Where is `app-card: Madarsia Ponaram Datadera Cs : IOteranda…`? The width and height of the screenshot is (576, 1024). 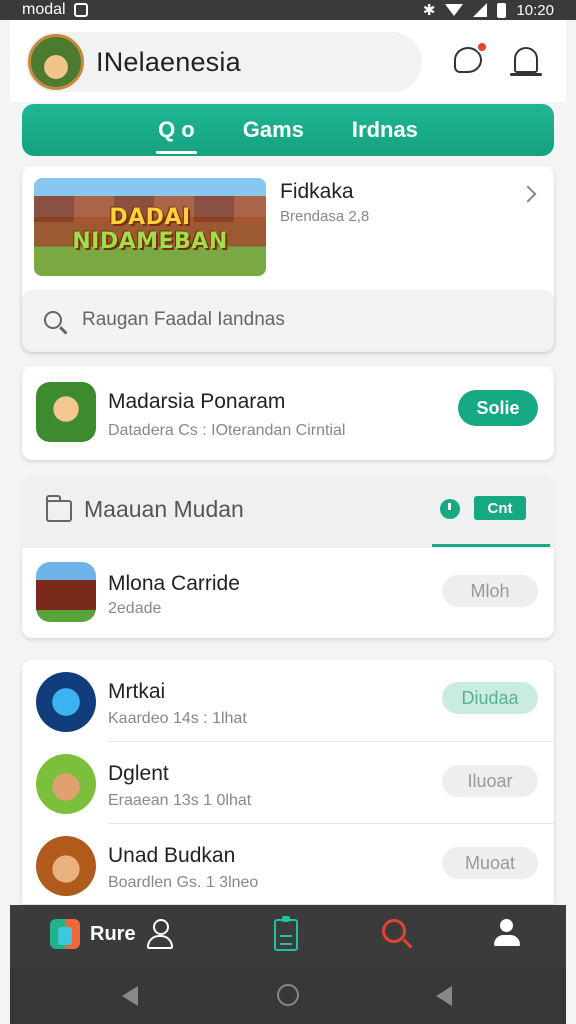 app-card: Madarsia Ponaram Datadera Cs : IOteranda… is located at coordinates (288, 413).